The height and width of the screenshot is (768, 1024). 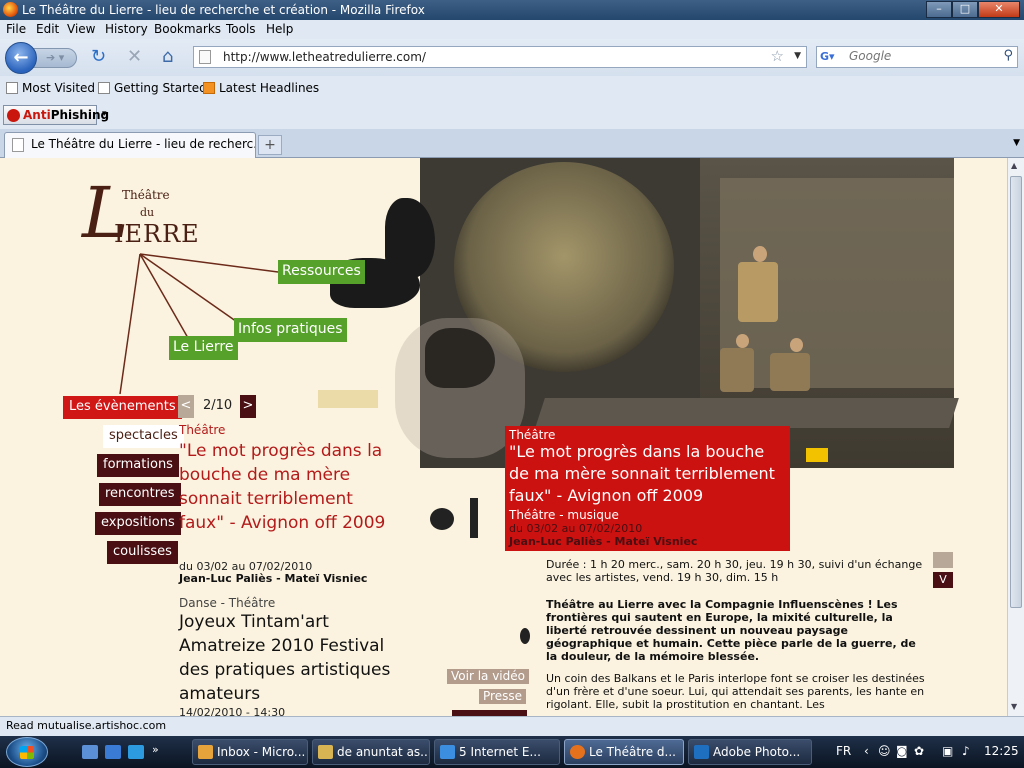 I want to click on messenger-icon: ☺, so click(x=884, y=751).